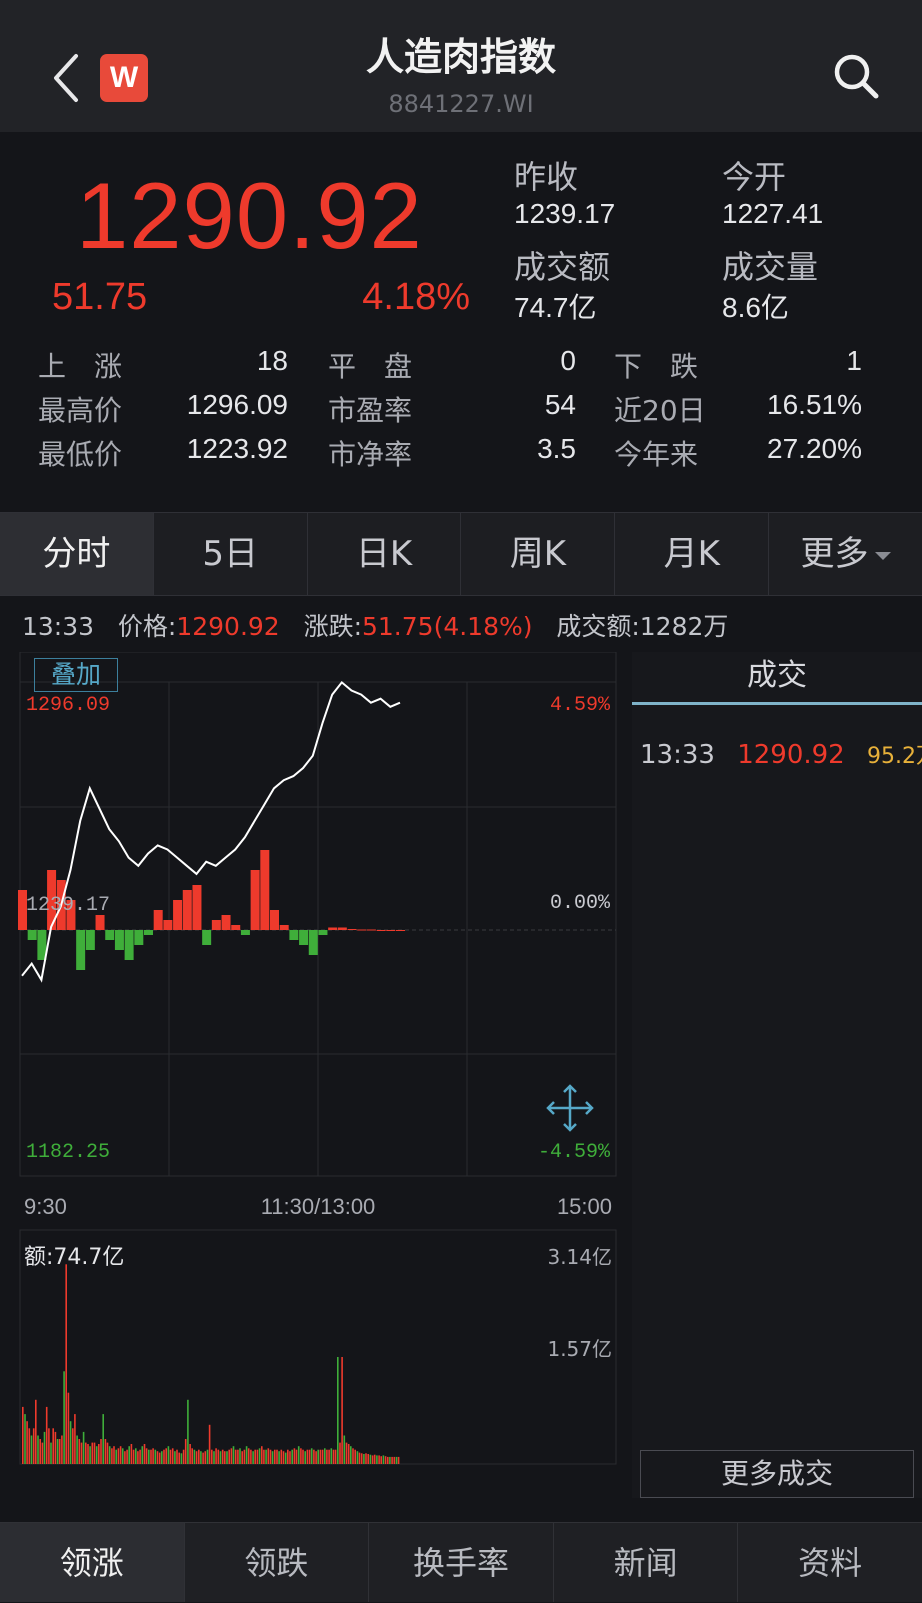 Image resolution: width=922 pixels, height=1603 pixels. Describe the element at coordinates (777, 703) in the screenshot. I see `trades-tab-underline` at that location.